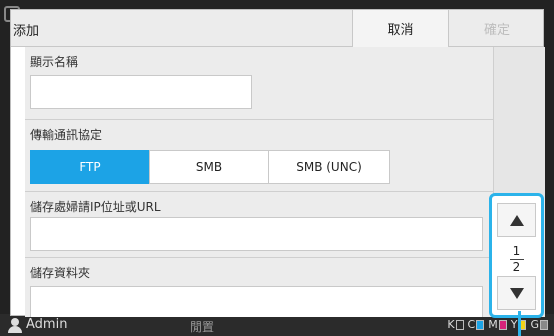  I want to click on arrow-up-icon, so click(516, 220).